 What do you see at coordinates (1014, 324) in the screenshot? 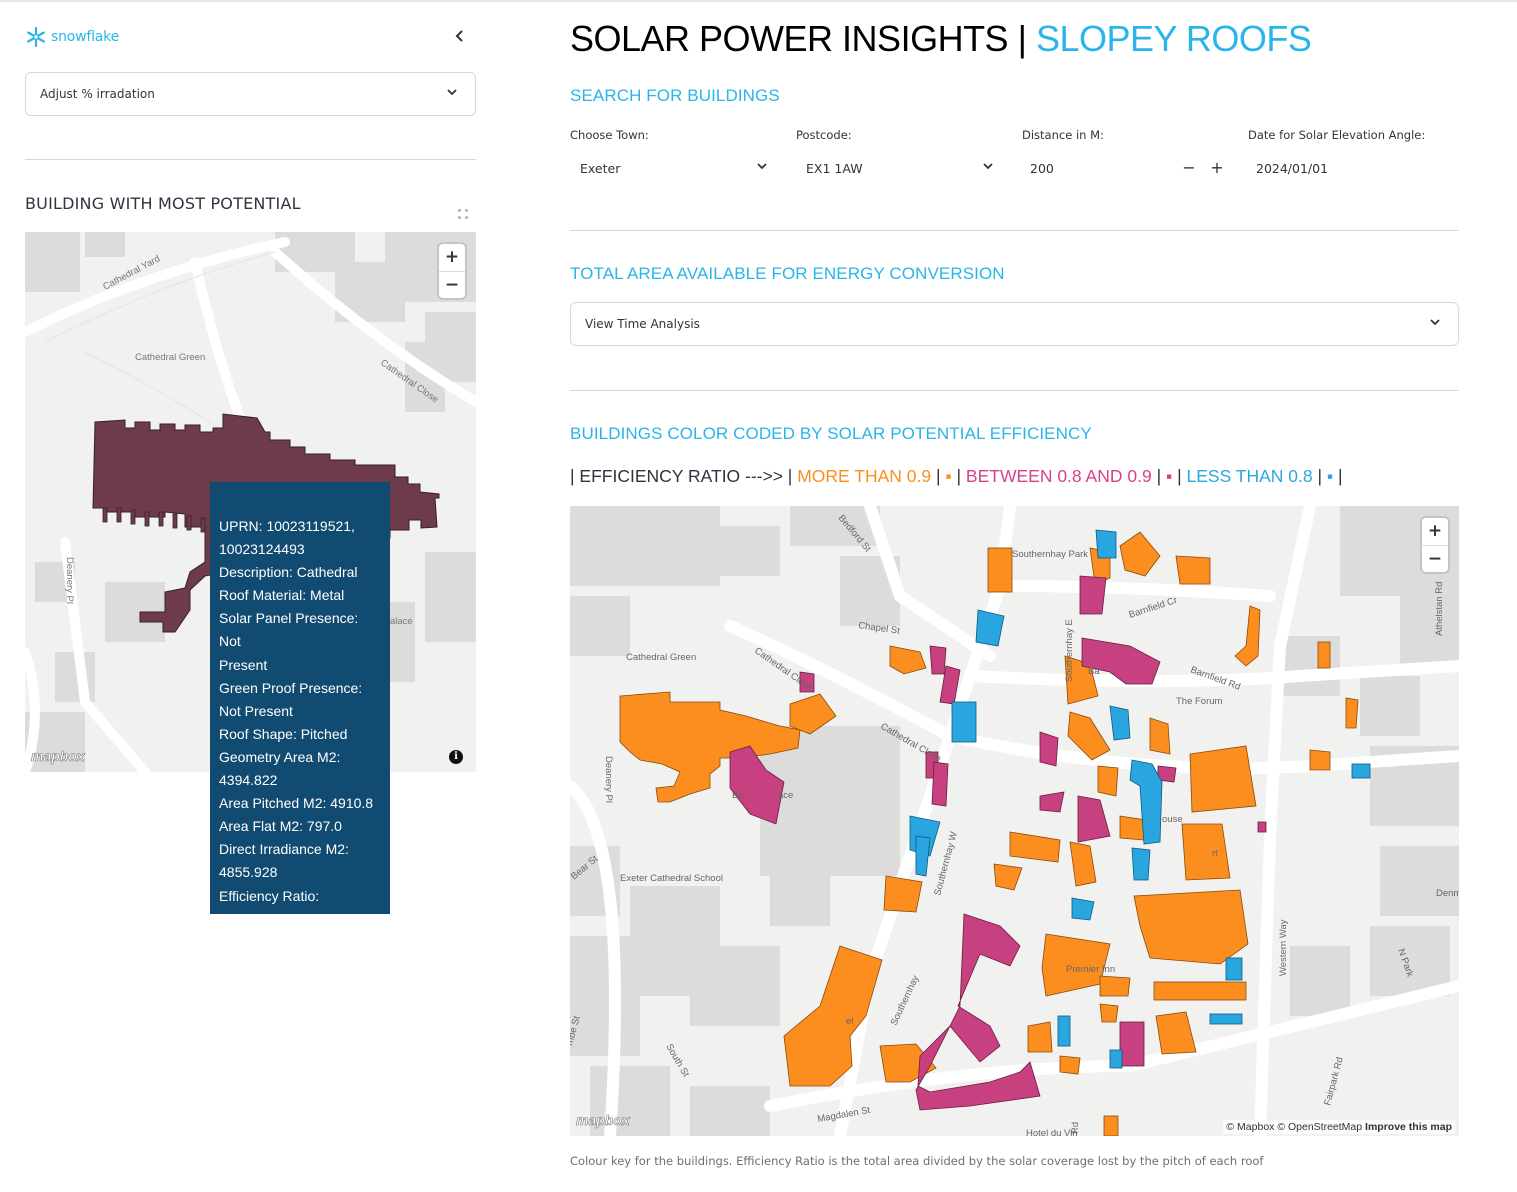
I see `time-analysis-expander: View Time Analysis` at bounding box center [1014, 324].